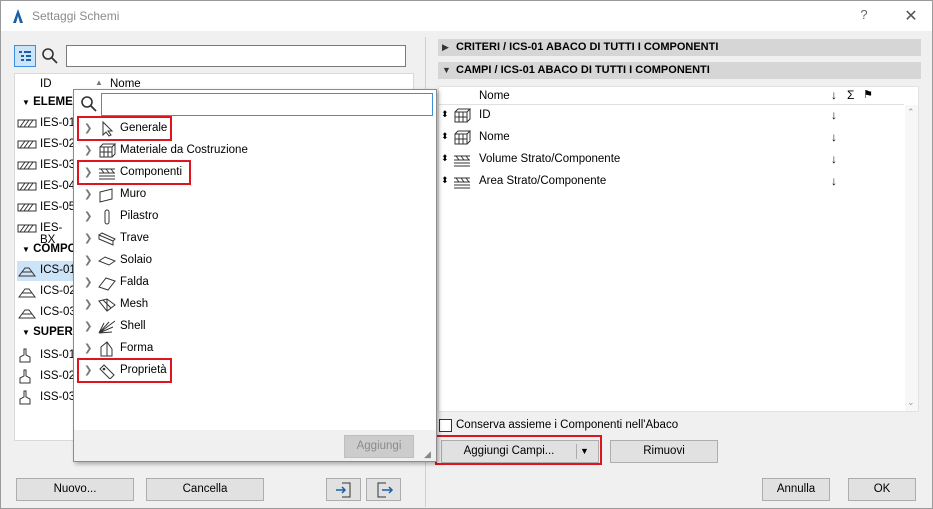  What do you see at coordinates (254, 283) in the screenshot?
I see `tree-item-roof: ❯ Falda` at bounding box center [254, 283].